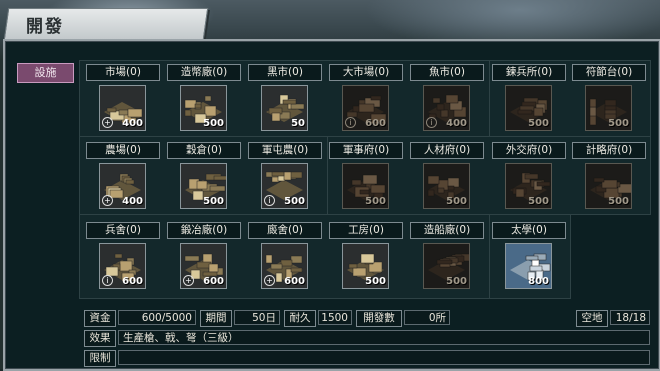 Image resolution: width=660 pixels, height=371 pixels. Describe the element at coordinates (365, 186) in the screenshot. I see `military-office-icon: 500` at that location.